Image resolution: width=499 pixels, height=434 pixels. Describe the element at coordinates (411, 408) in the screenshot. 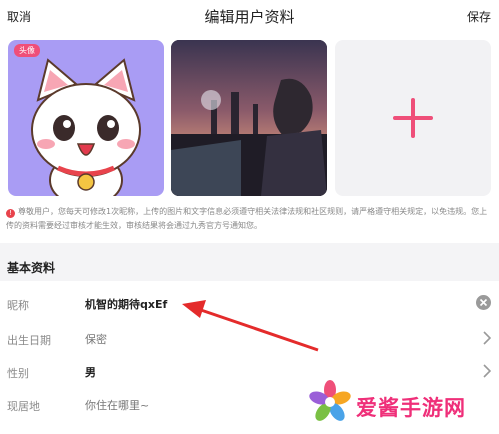

I see `watermark-text: 爱酱手游网` at that location.